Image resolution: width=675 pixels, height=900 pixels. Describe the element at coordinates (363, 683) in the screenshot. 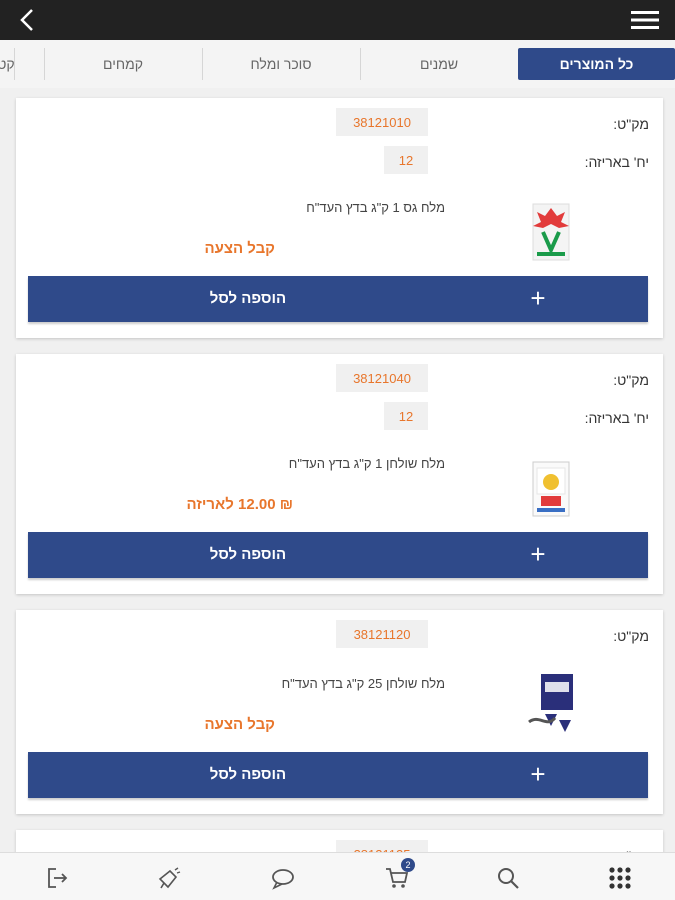

I see `product-name: מלח שולחן 25 ק"ג בדץ העד"ח` at that location.